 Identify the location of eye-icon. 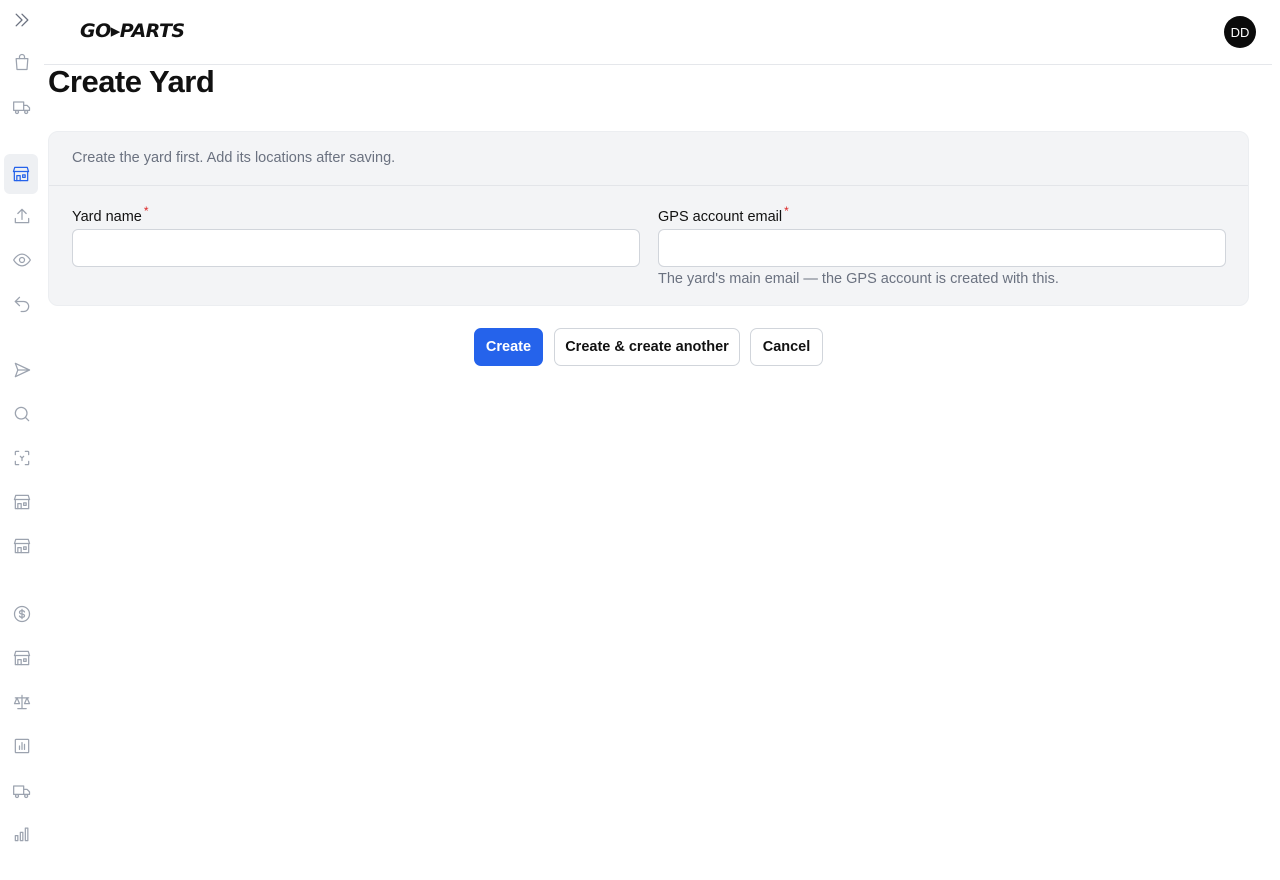
(22, 260).